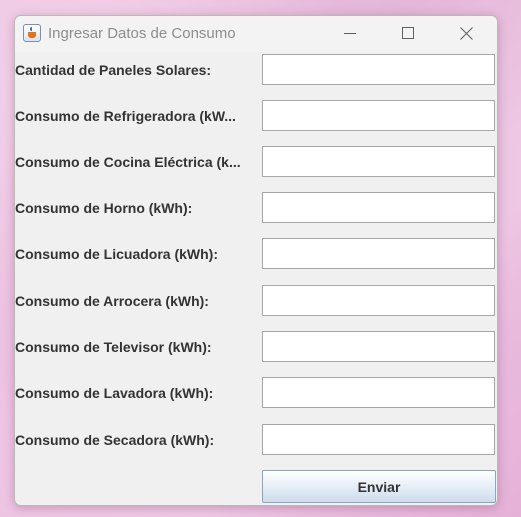 This screenshot has height=517, width=521. What do you see at coordinates (378, 69) in the screenshot?
I see `paneles-input` at bounding box center [378, 69].